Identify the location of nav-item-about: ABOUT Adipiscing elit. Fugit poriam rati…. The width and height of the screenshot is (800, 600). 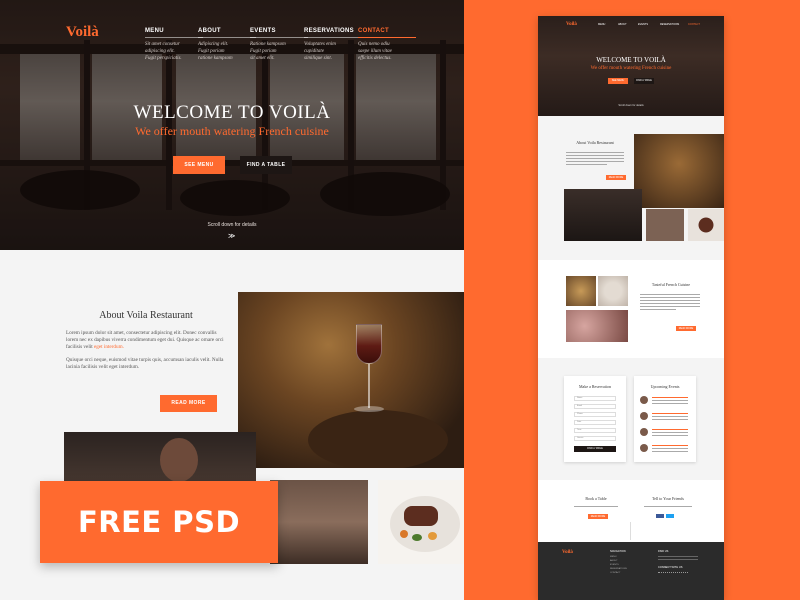
(227, 45).